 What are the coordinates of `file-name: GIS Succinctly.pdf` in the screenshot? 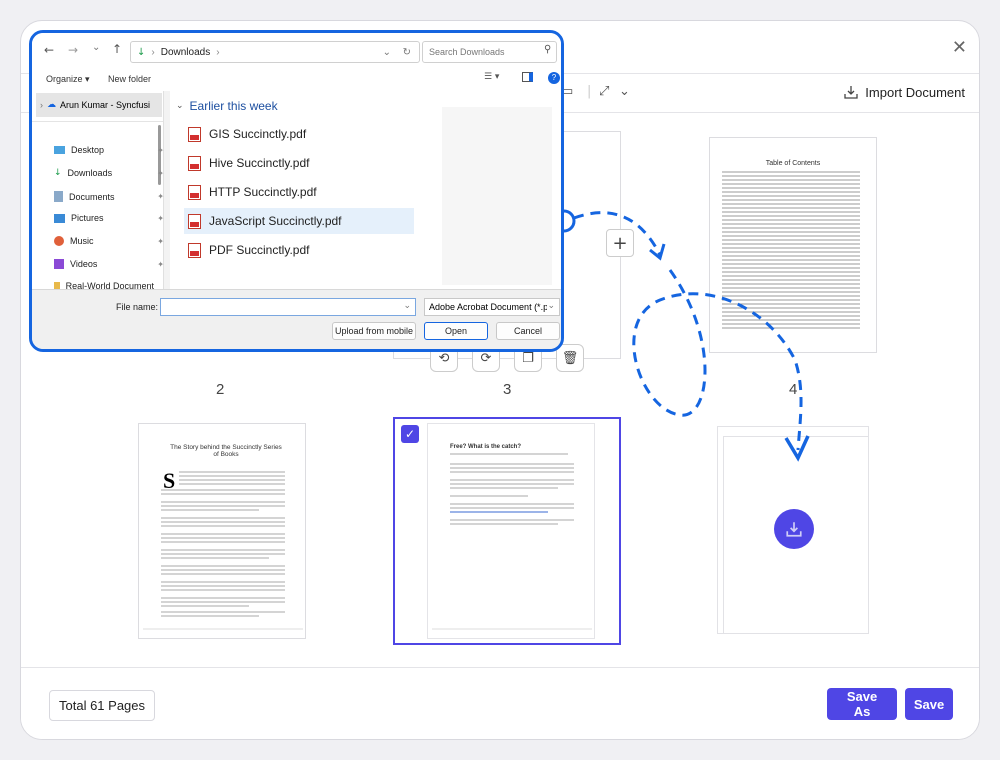 It's located at (258, 134).